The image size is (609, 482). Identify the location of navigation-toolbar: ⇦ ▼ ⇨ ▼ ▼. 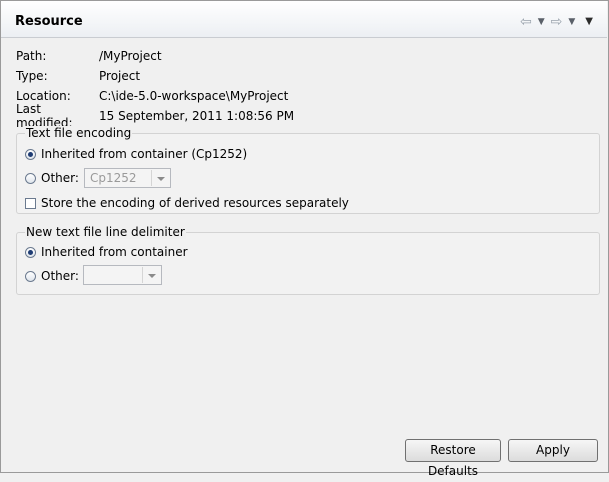
(556, 22).